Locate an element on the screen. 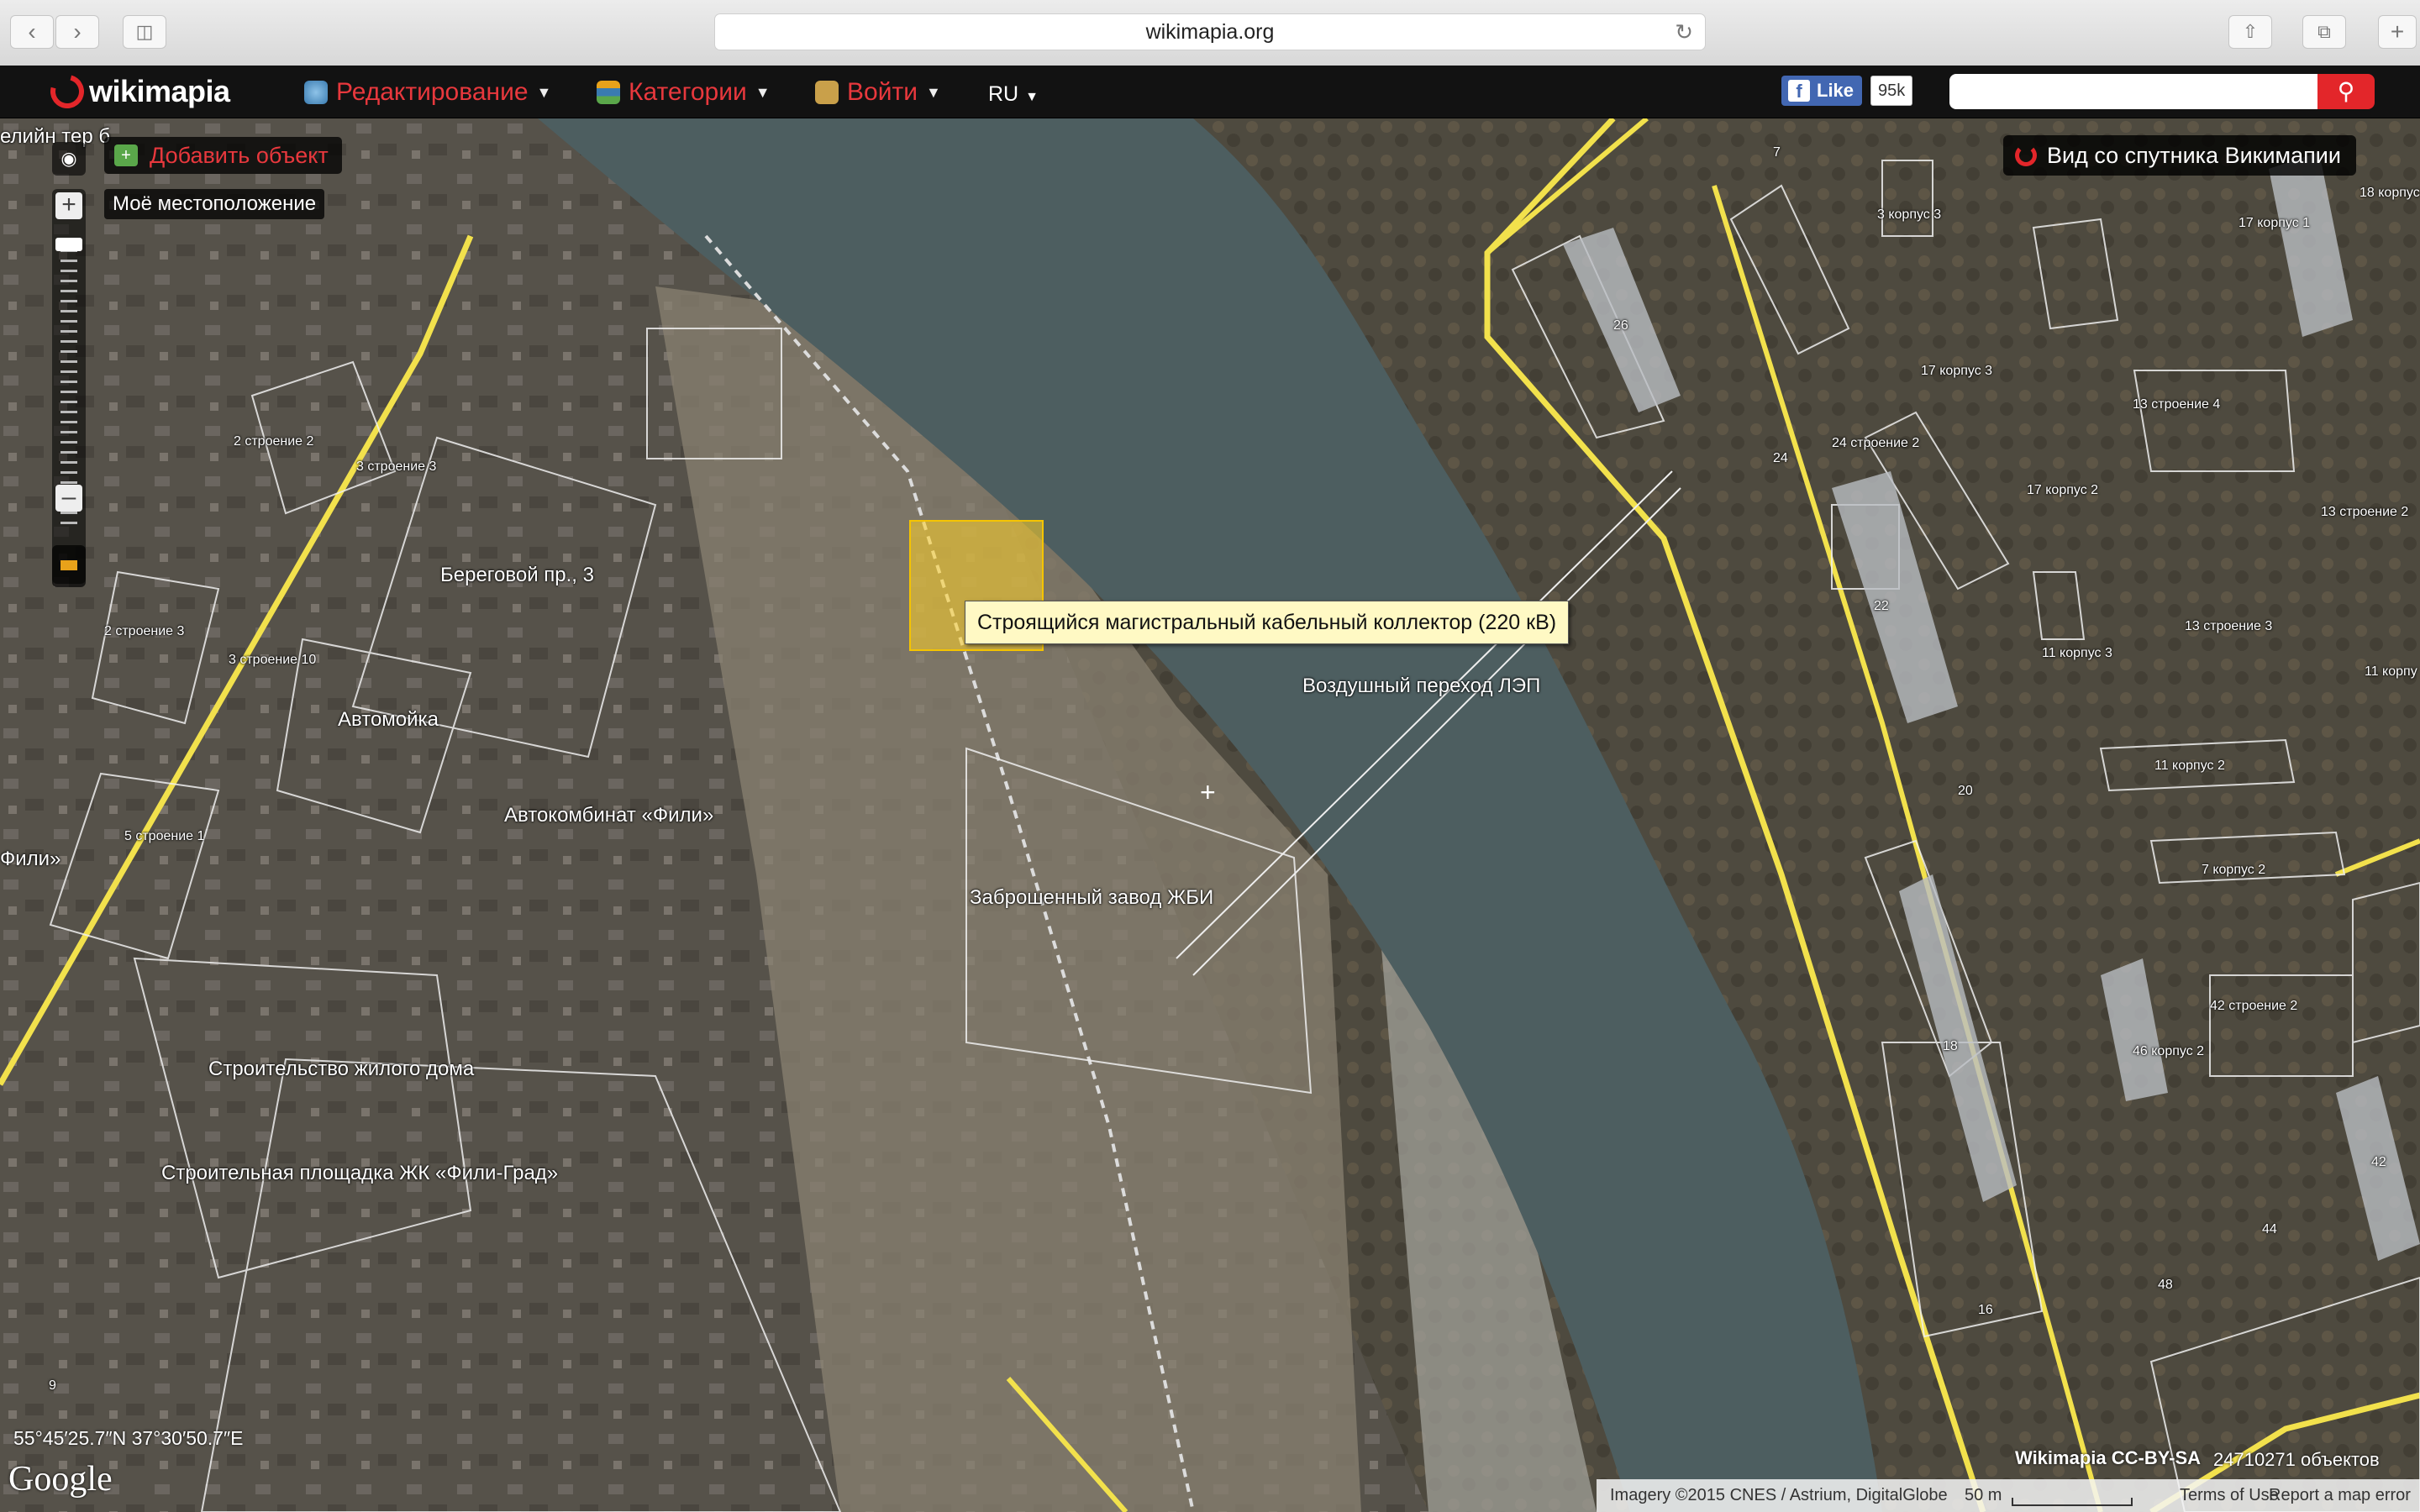  map-label: Автокомбинат «Фили» is located at coordinates (608, 815).